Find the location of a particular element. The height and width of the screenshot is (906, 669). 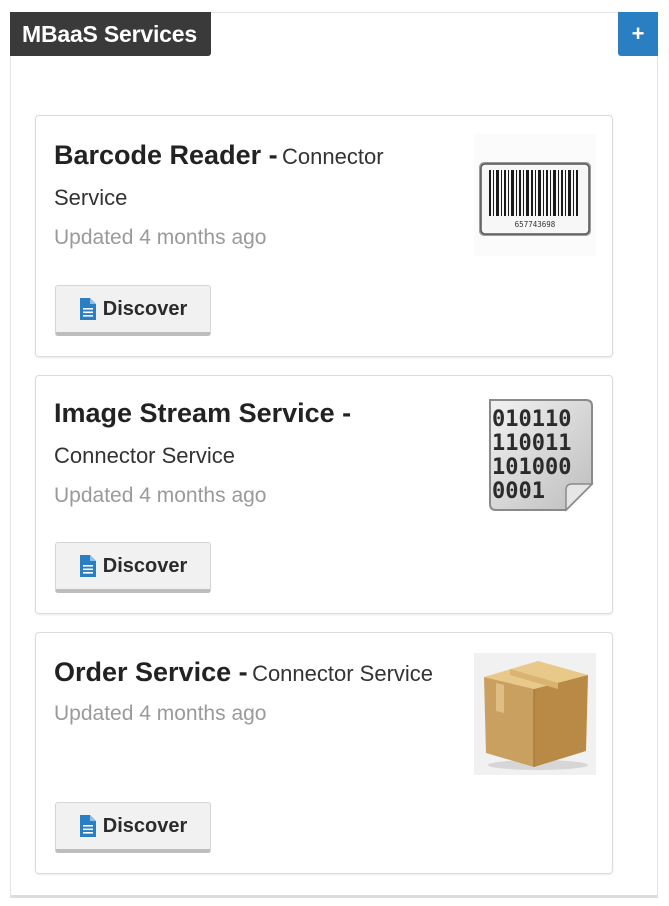

add-service-button: + is located at coordinates (638, 34).